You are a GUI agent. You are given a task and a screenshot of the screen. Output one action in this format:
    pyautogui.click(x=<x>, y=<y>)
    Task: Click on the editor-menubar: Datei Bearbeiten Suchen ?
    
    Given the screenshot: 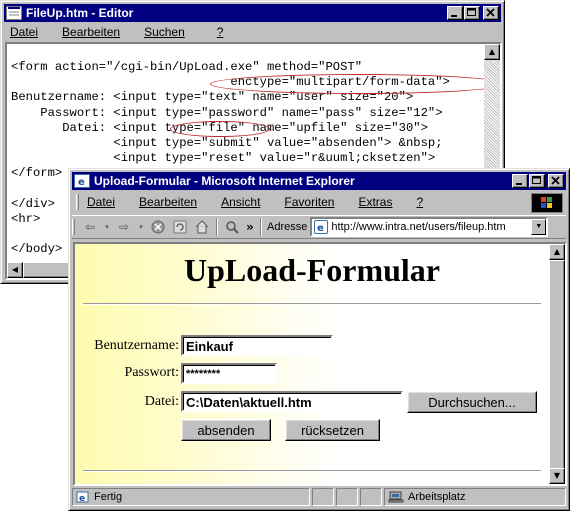 What is the action you would take?
    pyautogui.click(x=252, y=32)
    